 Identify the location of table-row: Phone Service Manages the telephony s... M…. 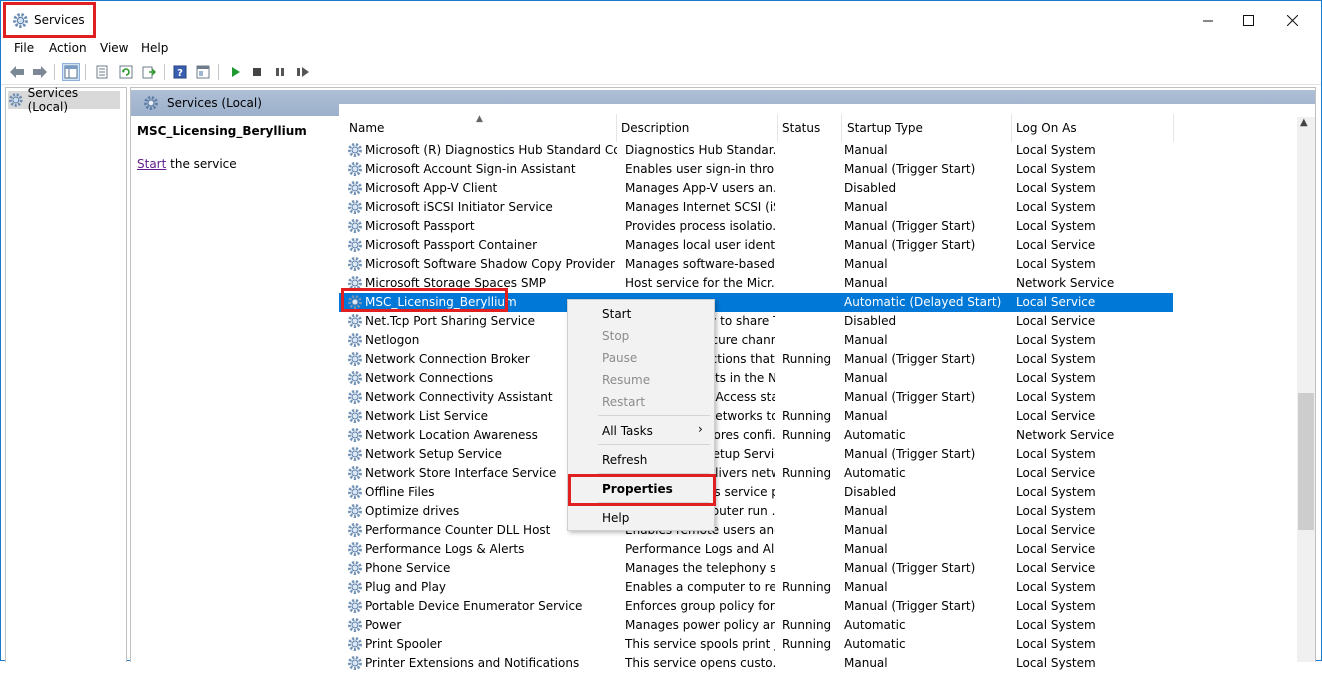
(756, 568).